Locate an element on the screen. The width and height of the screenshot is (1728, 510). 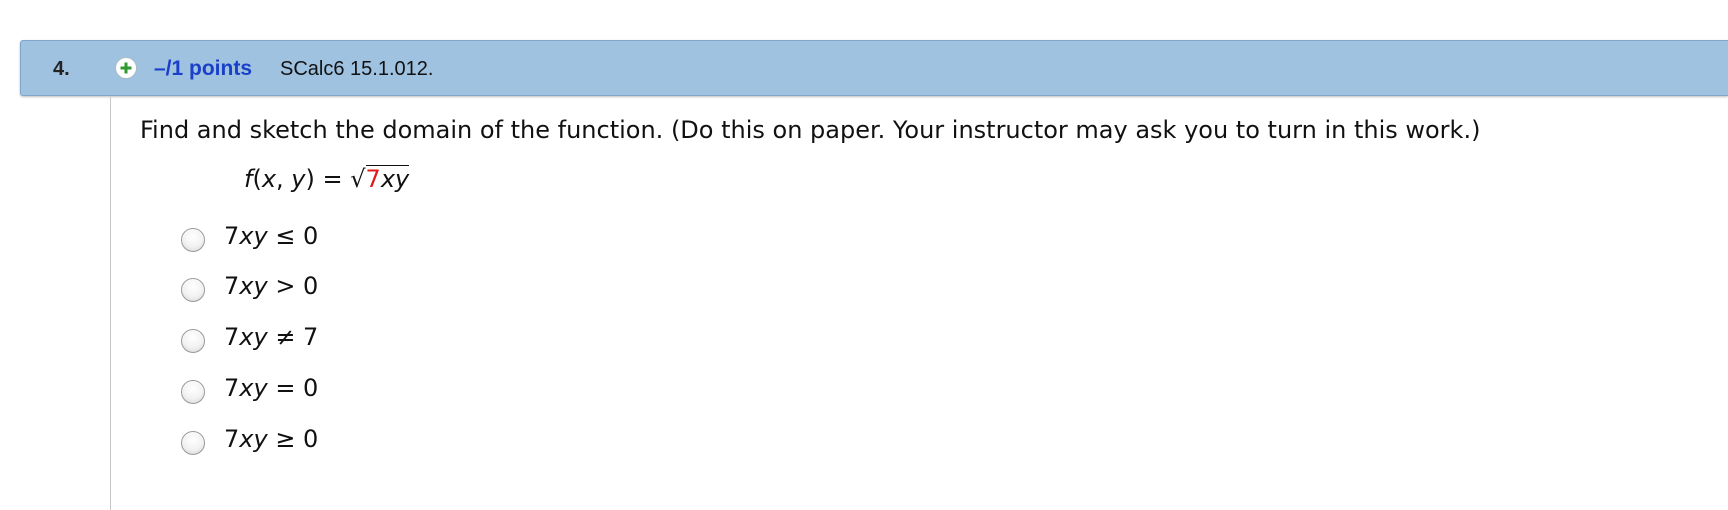
formula-open-paren: ( is located at coordinates (257, 179).